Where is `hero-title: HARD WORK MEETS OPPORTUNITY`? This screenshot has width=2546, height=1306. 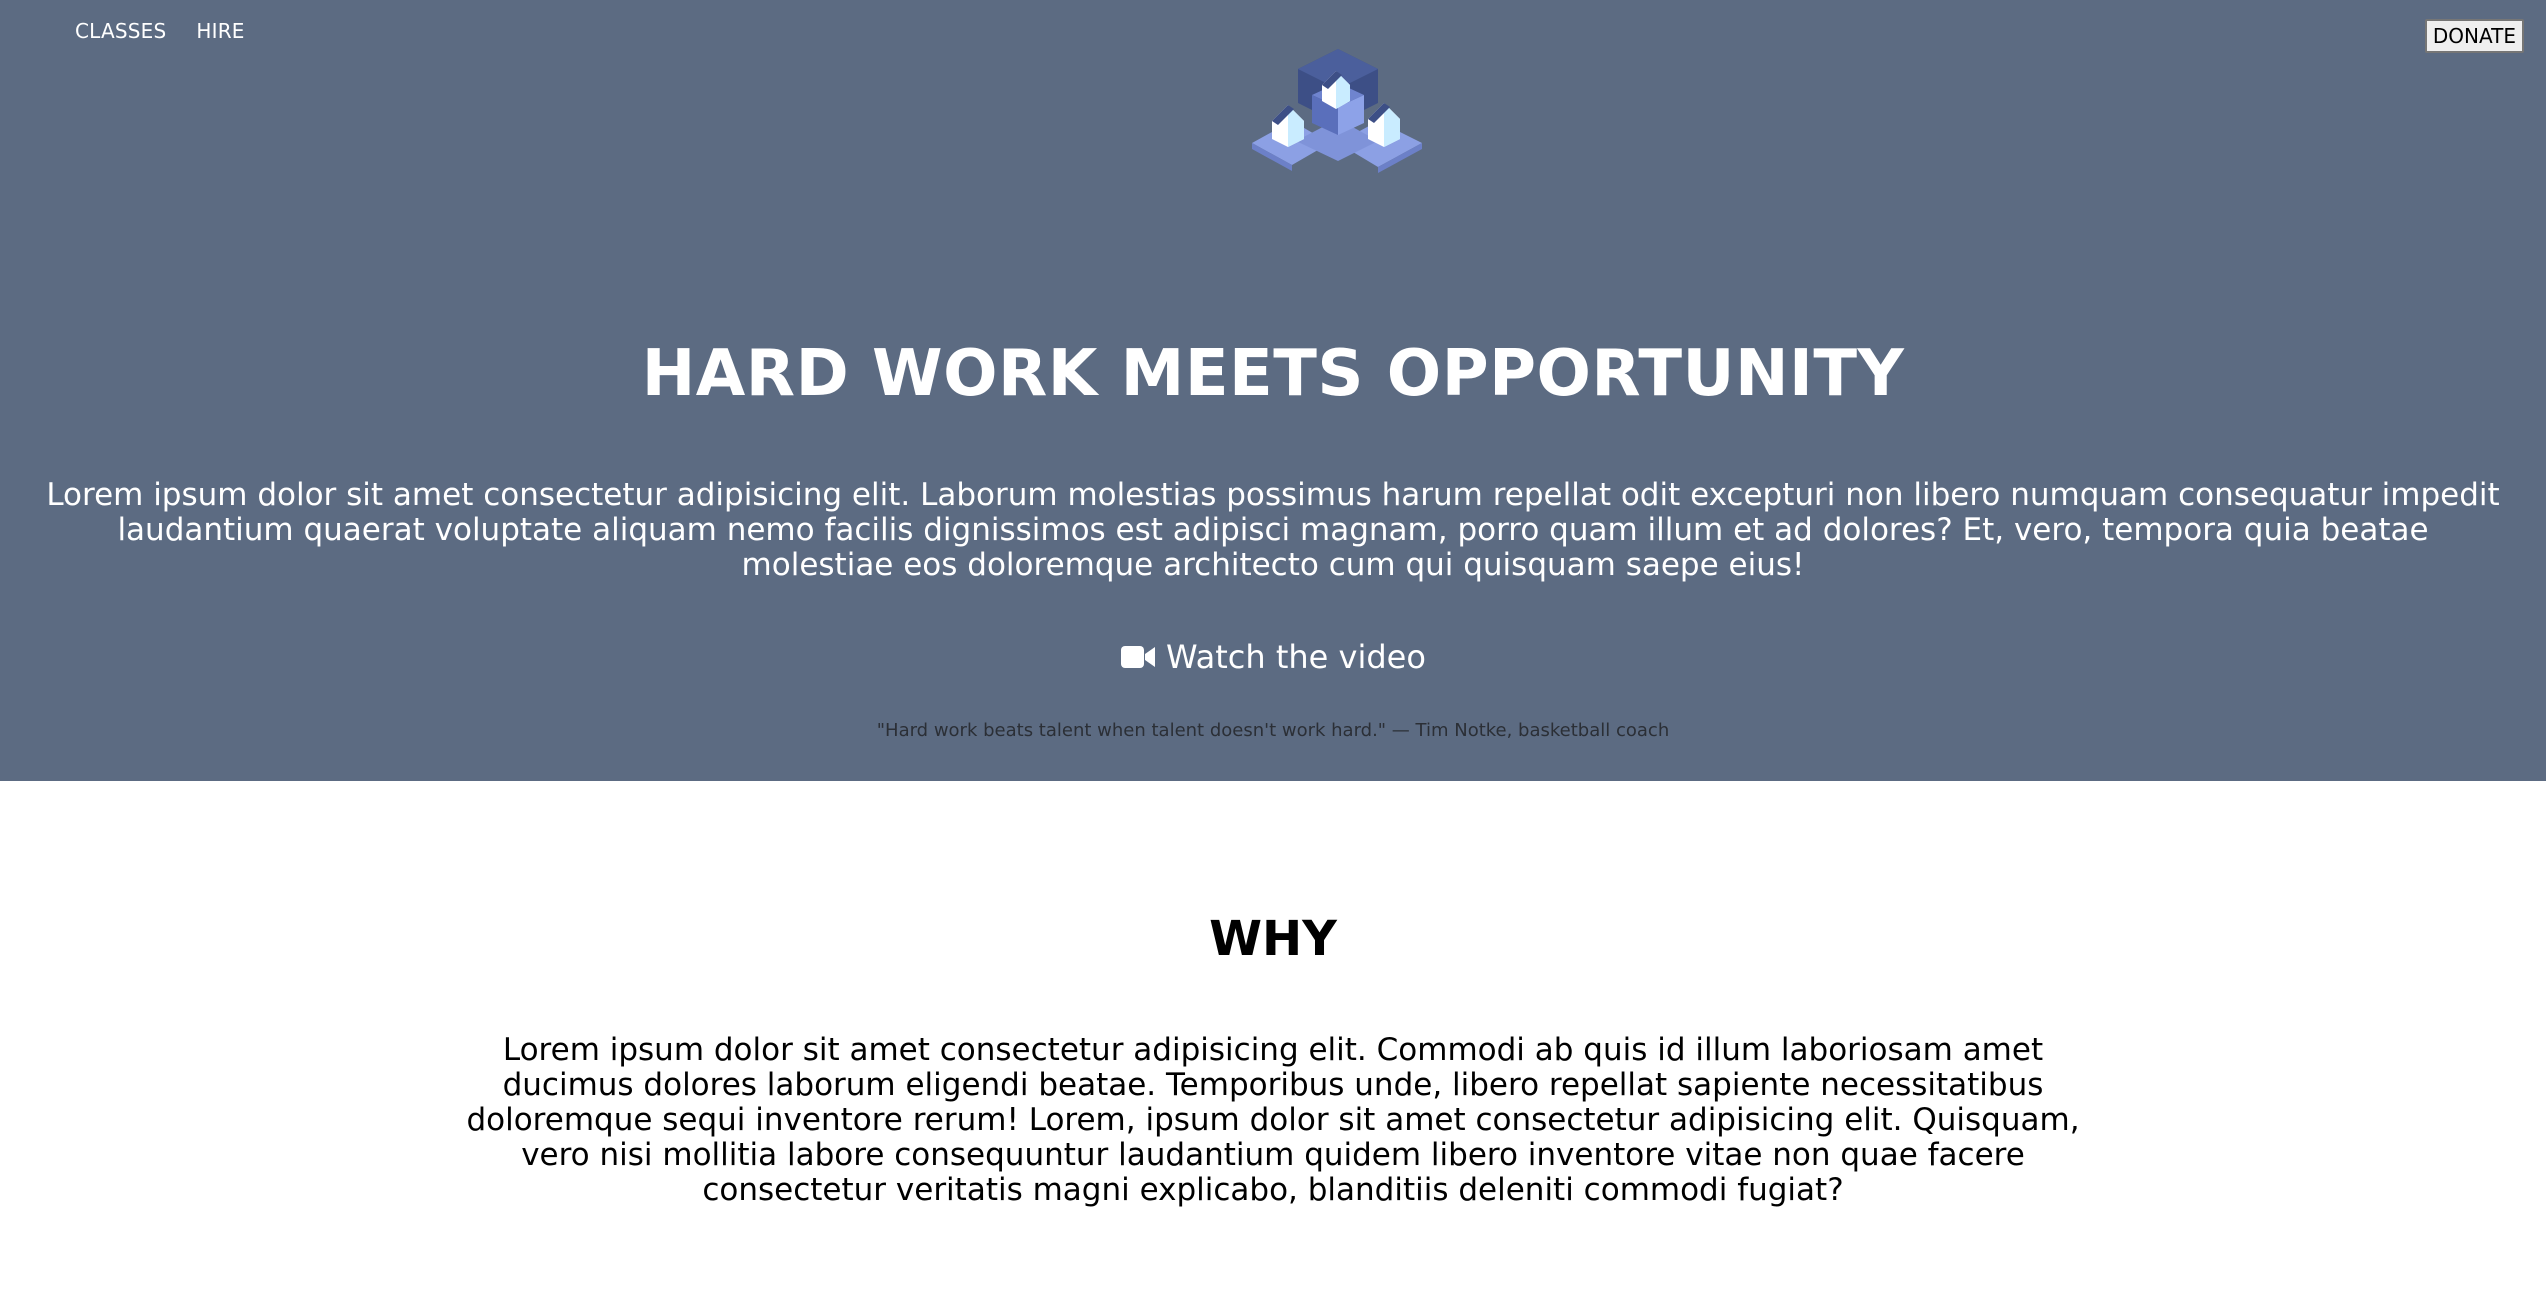
hero-title: HARD WORK MEETS OPPORTUNITY is located at coordinates (1273, 374).